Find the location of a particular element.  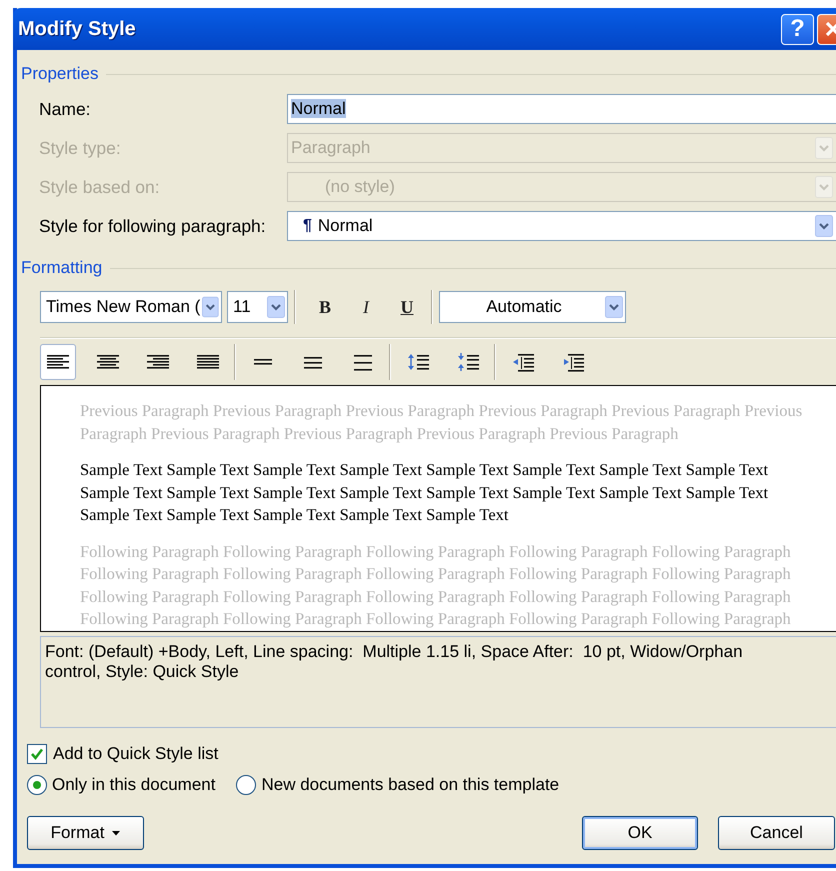

justify-icon is located at coordinates (208, 362).